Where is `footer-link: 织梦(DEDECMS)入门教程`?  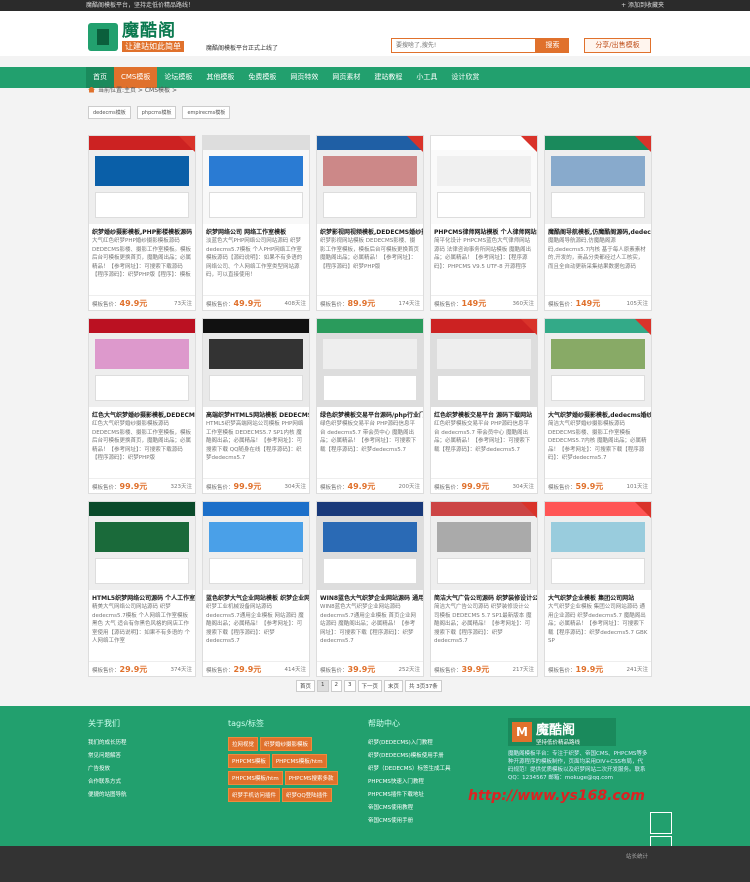
footer-link: 织梦(DEDECMS)入门教程 is located at coordinates (409, 743).